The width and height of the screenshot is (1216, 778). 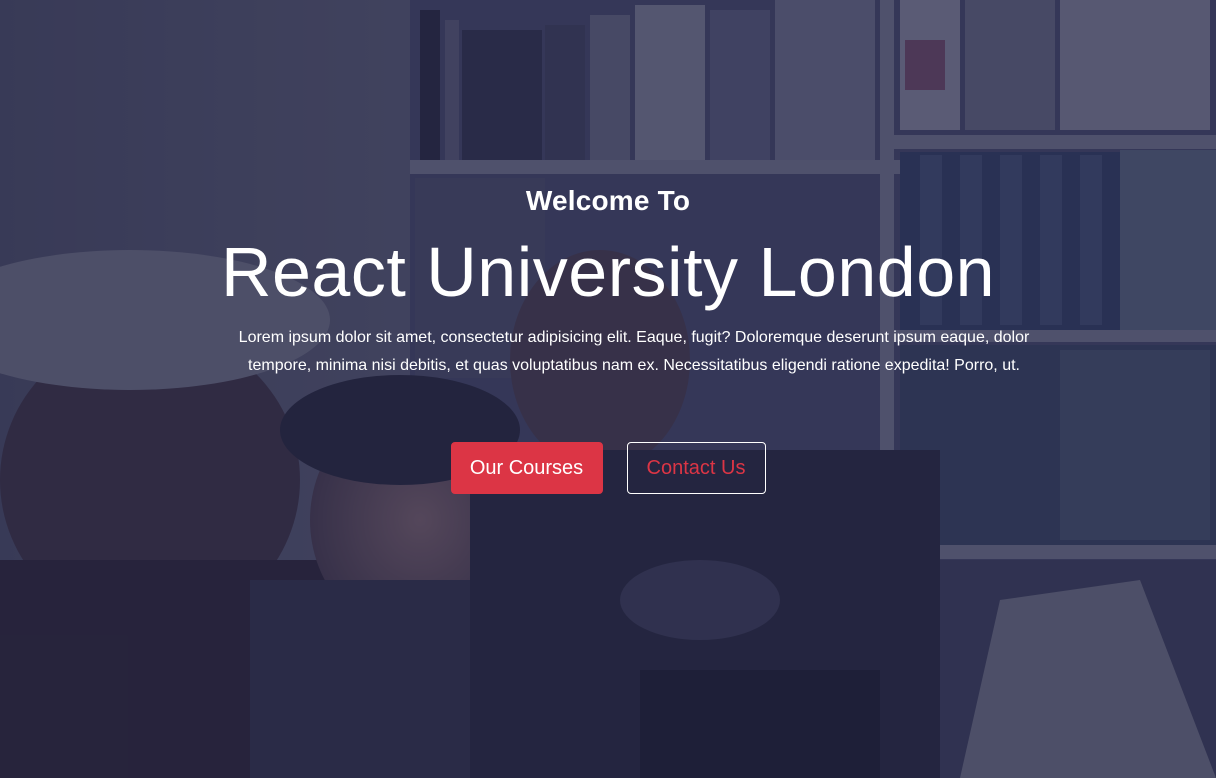 I want to click on hero-welcome-text: Welcome To, so click(x=608, y=200).